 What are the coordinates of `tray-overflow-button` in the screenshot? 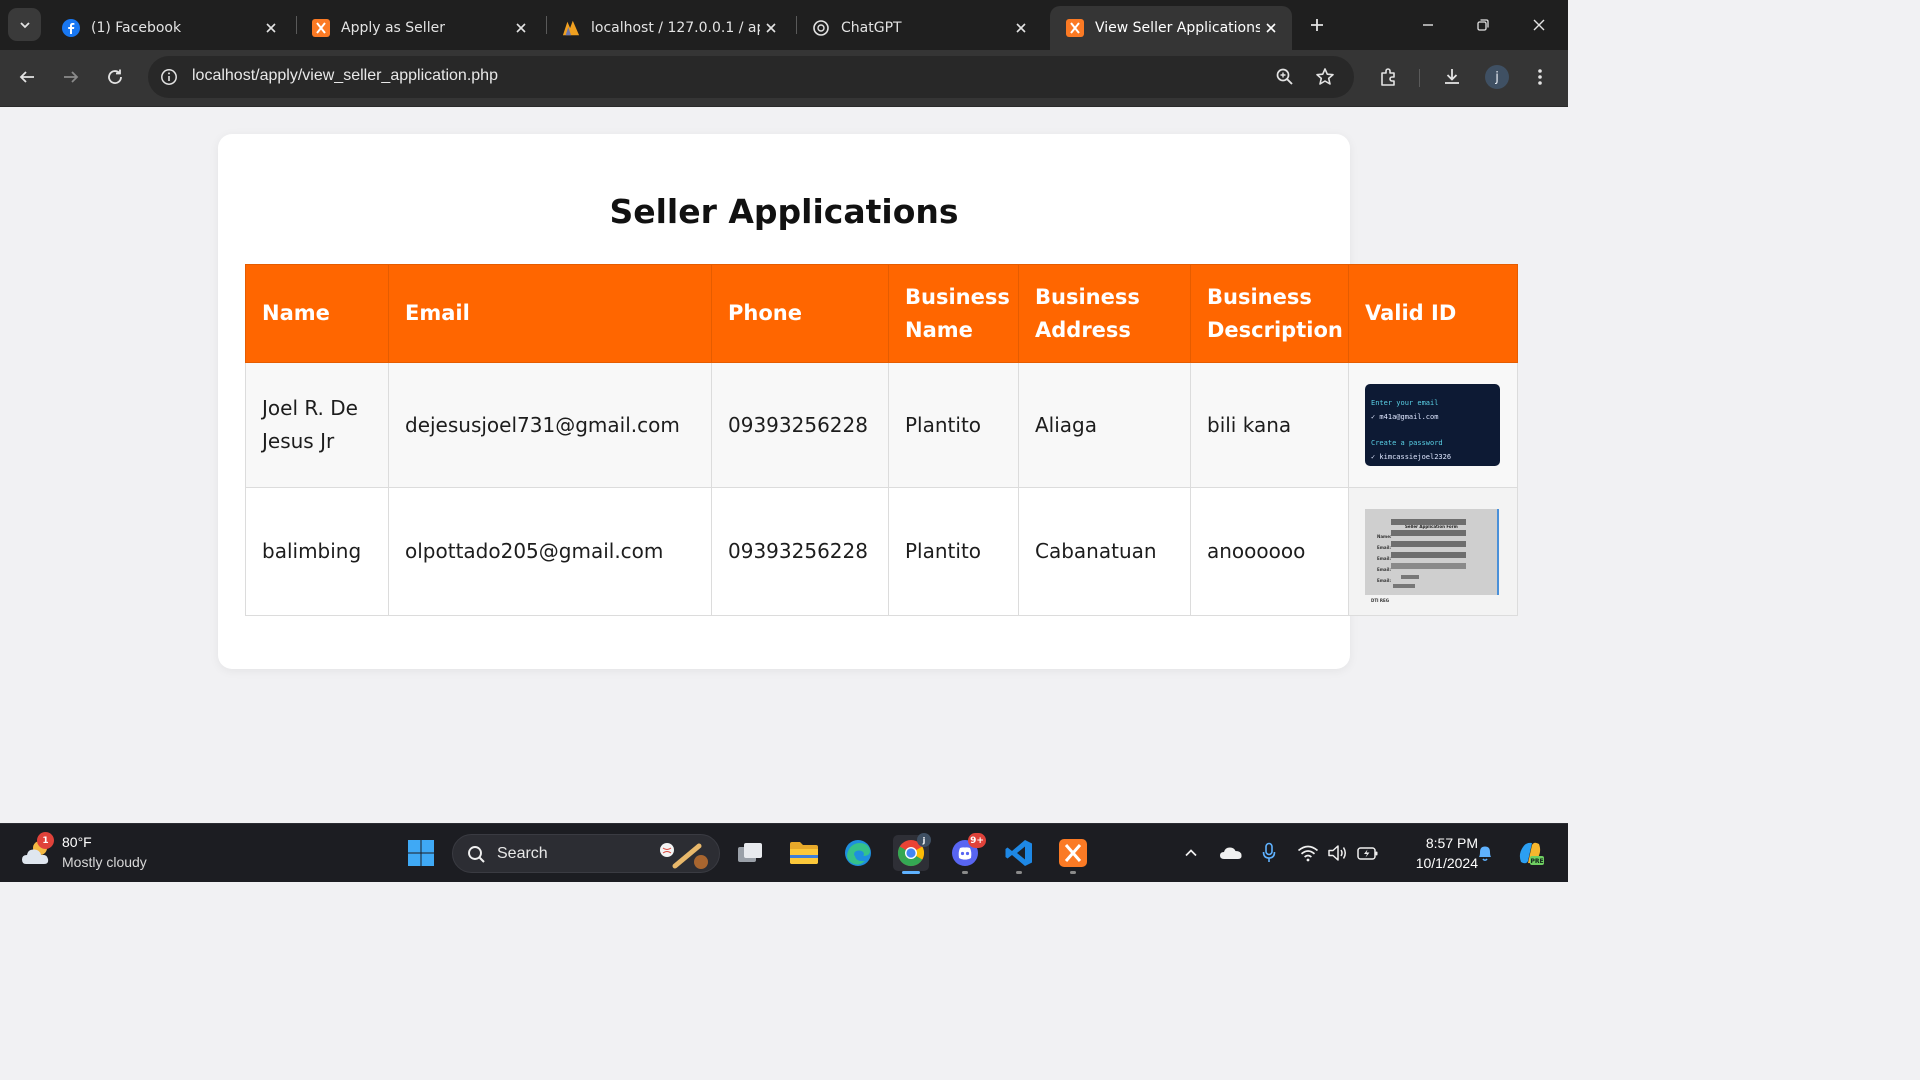 It's located at (1191, 853).